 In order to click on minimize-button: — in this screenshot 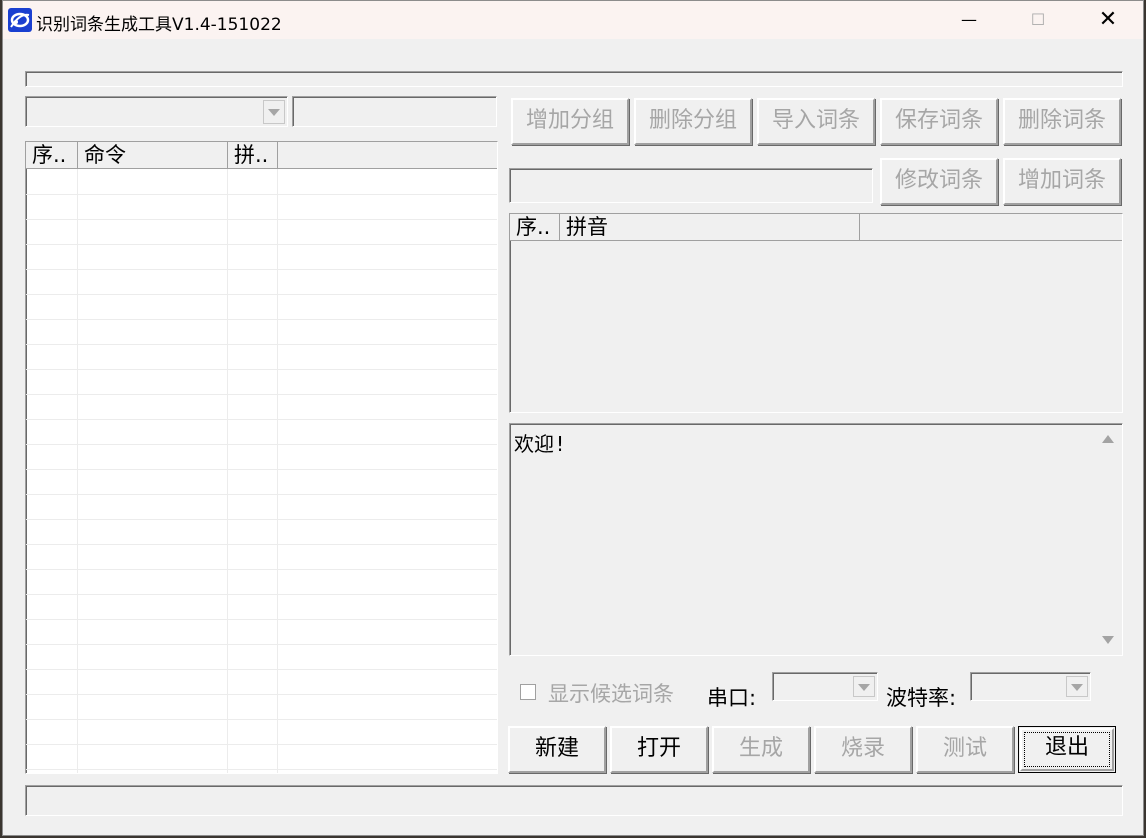, I will do `click(969, 20)`.